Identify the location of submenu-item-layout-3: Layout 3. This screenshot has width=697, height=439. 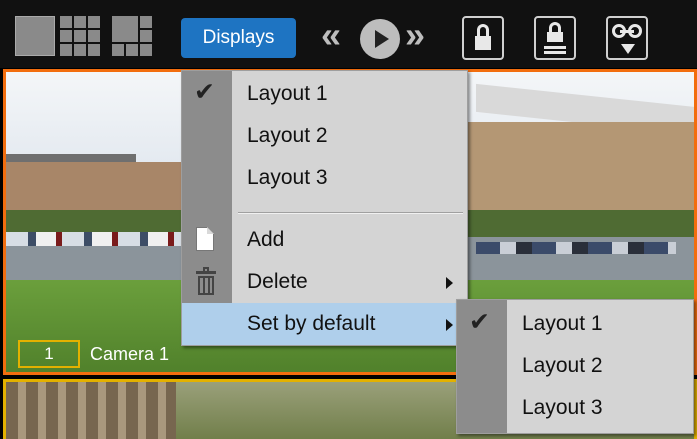
(575, 408).